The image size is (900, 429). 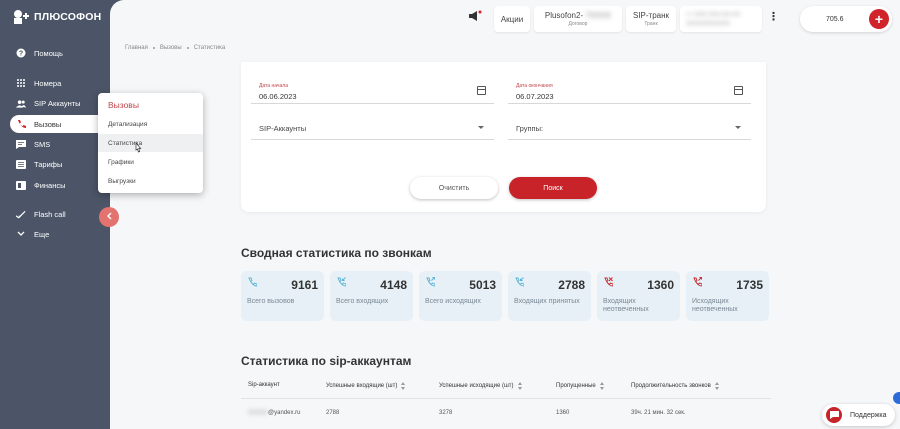 I want to click on chevron-left-icon, so click(x=109, y=217).